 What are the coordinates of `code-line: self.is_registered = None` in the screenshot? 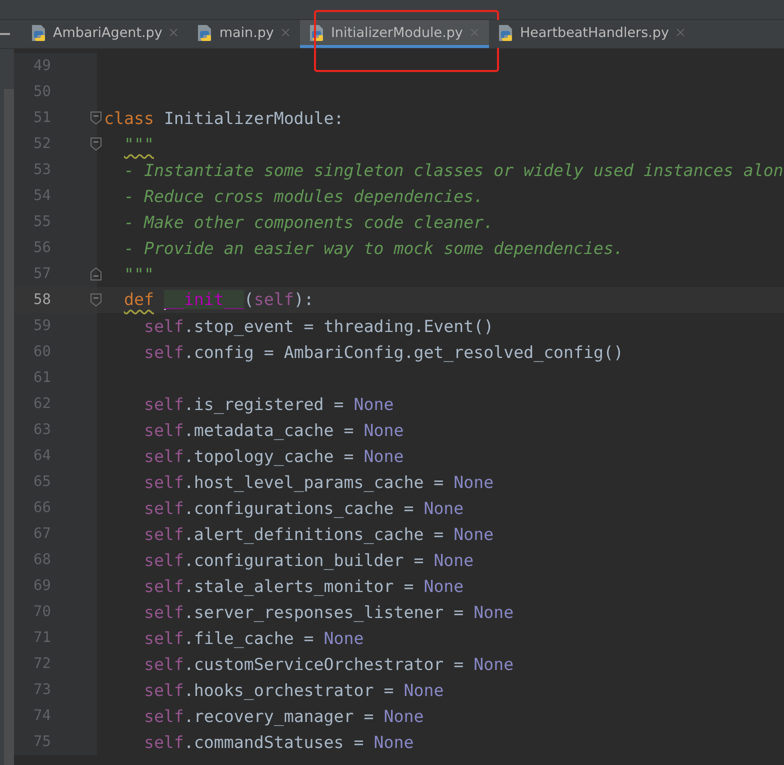 It's located at (268, 404).